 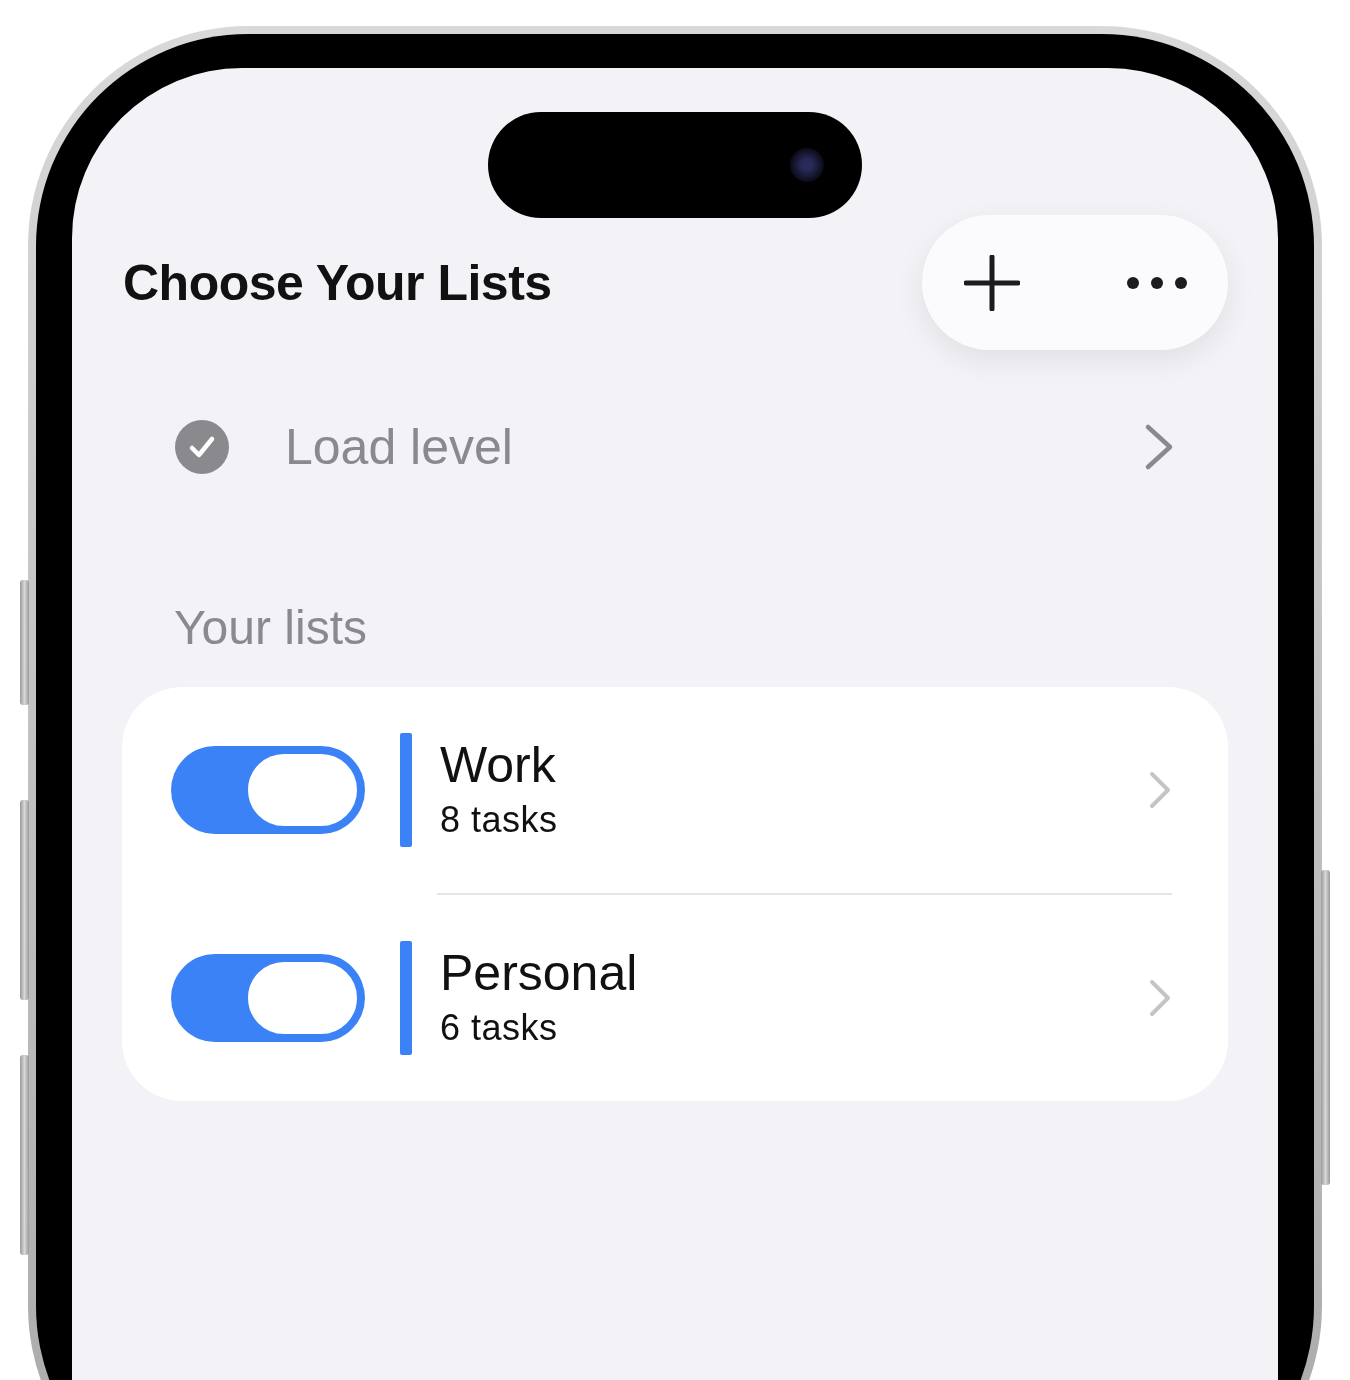 What do you see at coordinates (807, 165) in the screenshot?
I see `camera-icon` at bounding box center [807, 165].